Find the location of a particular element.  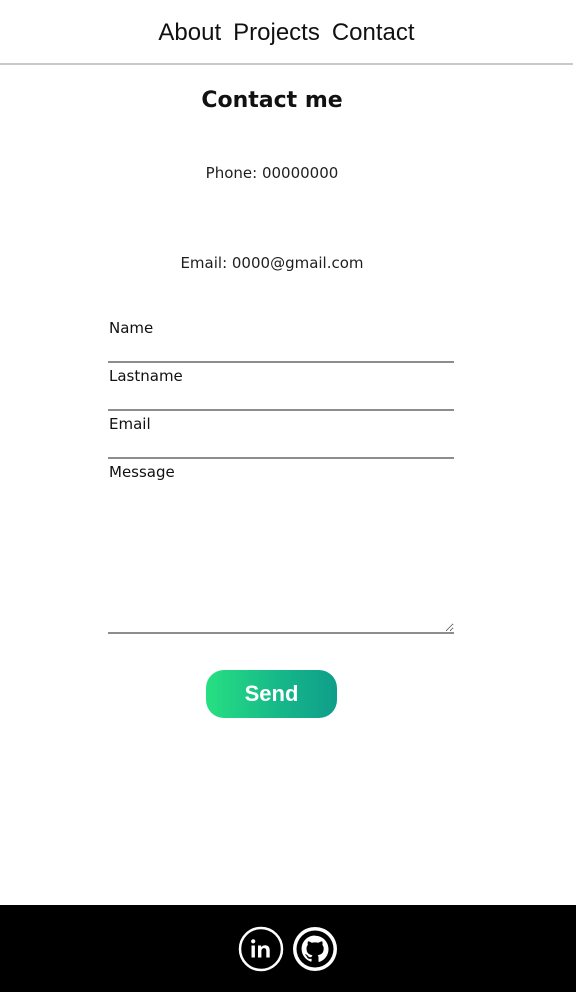

top-navigation: About Projects Contact is located at coordinates (286, 32).